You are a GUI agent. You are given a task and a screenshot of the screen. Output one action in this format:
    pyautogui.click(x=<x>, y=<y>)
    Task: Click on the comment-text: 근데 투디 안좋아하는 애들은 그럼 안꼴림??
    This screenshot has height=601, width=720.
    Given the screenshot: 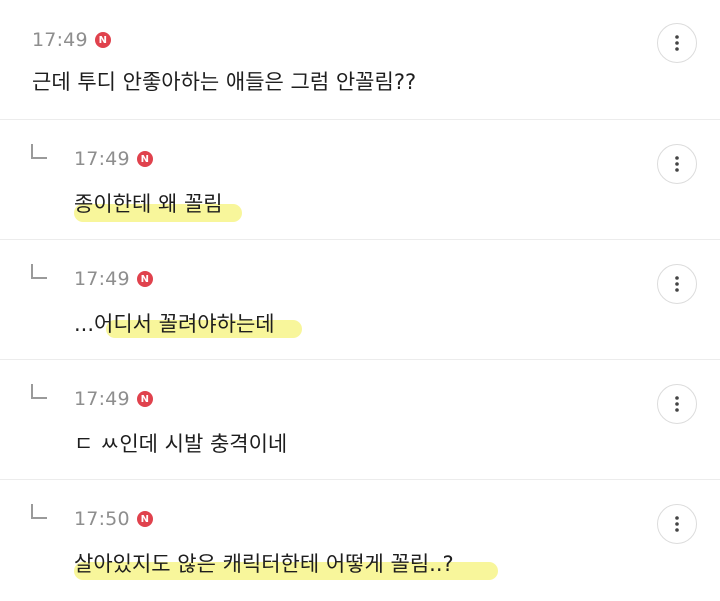 What is the action you would take?
    pyautogui.click(x=224, y=82)
    